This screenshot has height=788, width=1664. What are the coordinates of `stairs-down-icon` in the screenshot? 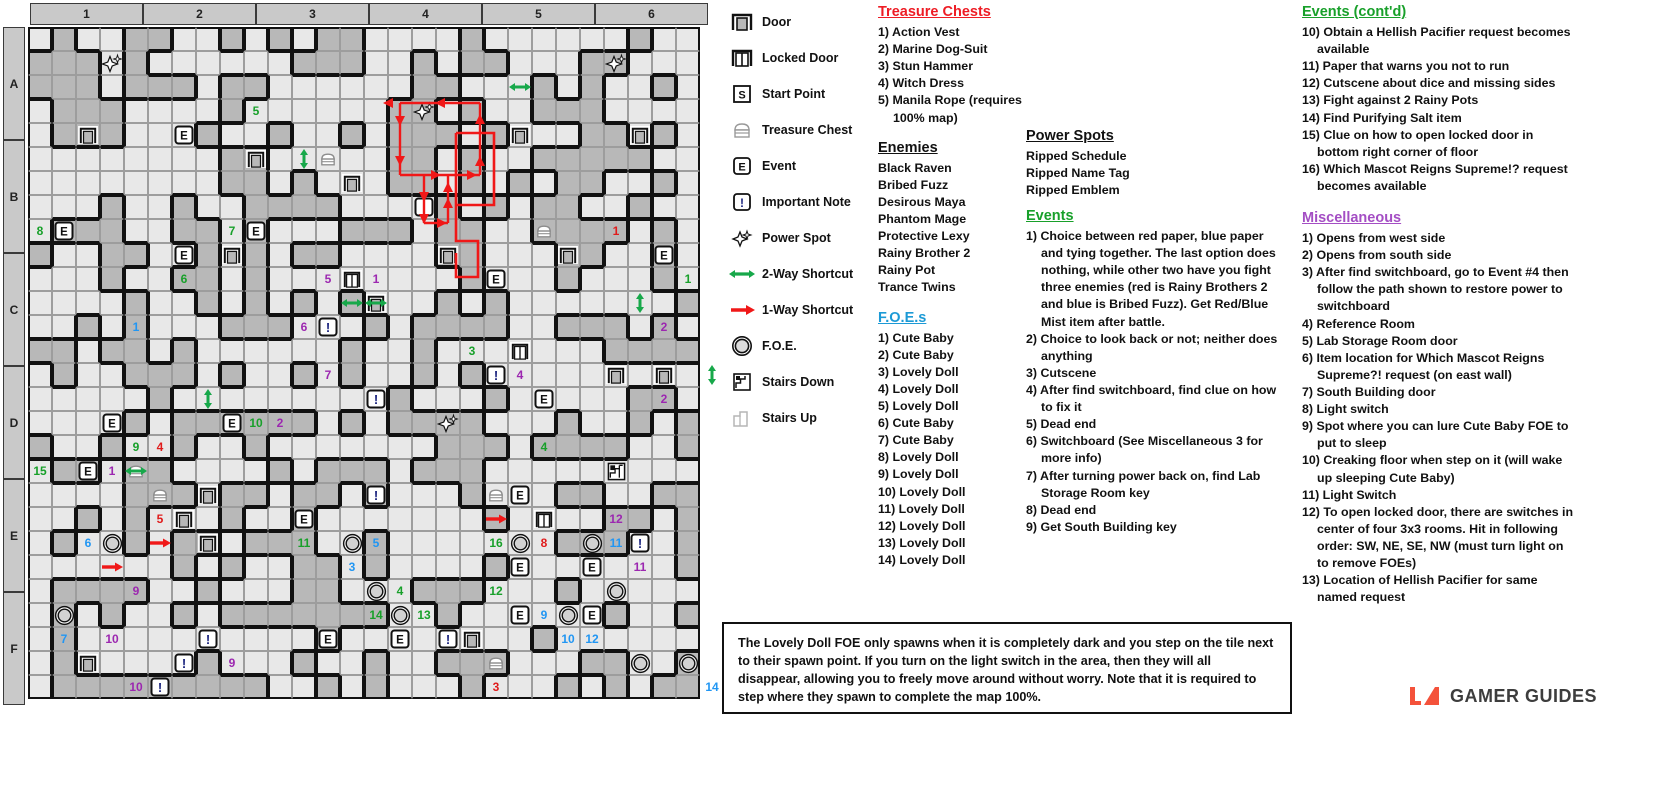 It's located at (616, 474).